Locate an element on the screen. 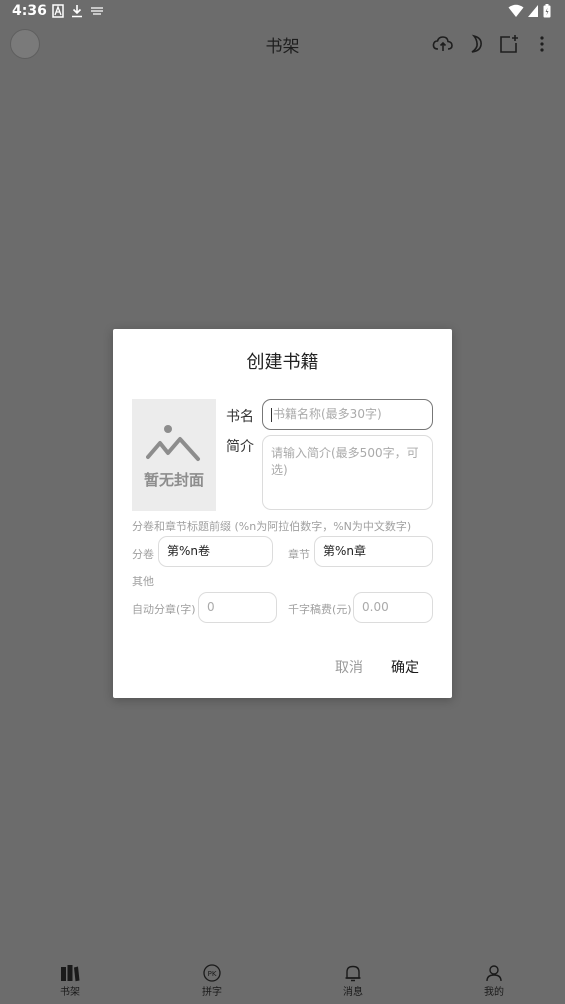 The height and width of the screenshot is (1004, 565). nav-item-messages: 消息 is located at coordinates (353, 977).